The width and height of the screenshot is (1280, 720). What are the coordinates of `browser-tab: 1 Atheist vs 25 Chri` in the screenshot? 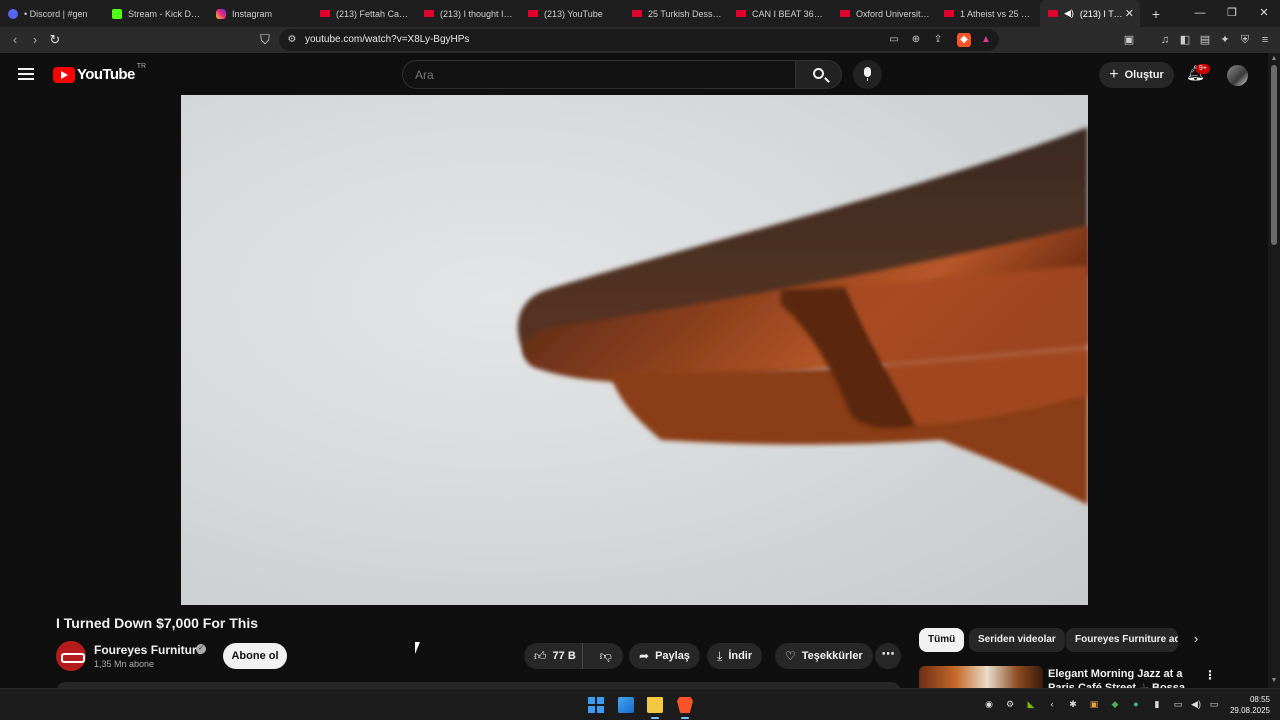 It's located at (988, 13).